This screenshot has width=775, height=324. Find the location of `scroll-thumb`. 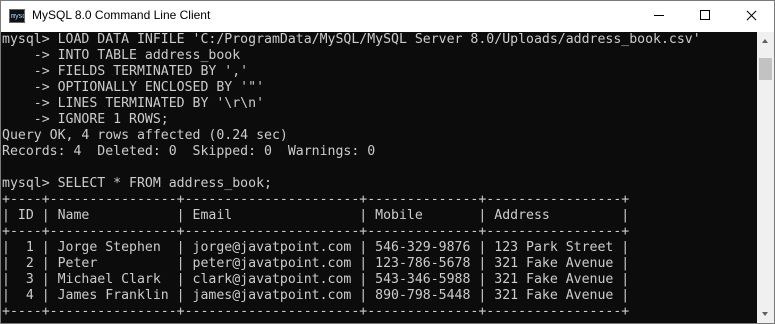

scroll-thumb is located at coordinates (765, 69).